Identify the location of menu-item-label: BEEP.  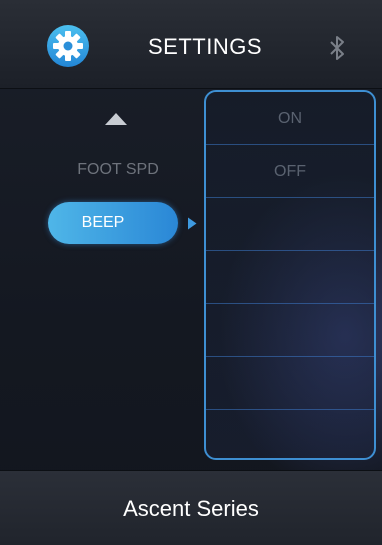
(103, 222).